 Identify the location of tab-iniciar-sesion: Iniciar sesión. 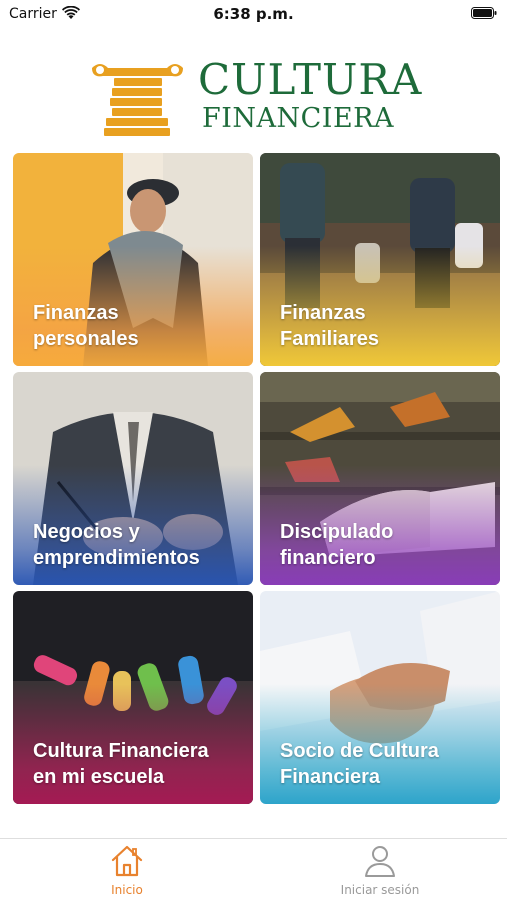
(380, 871).